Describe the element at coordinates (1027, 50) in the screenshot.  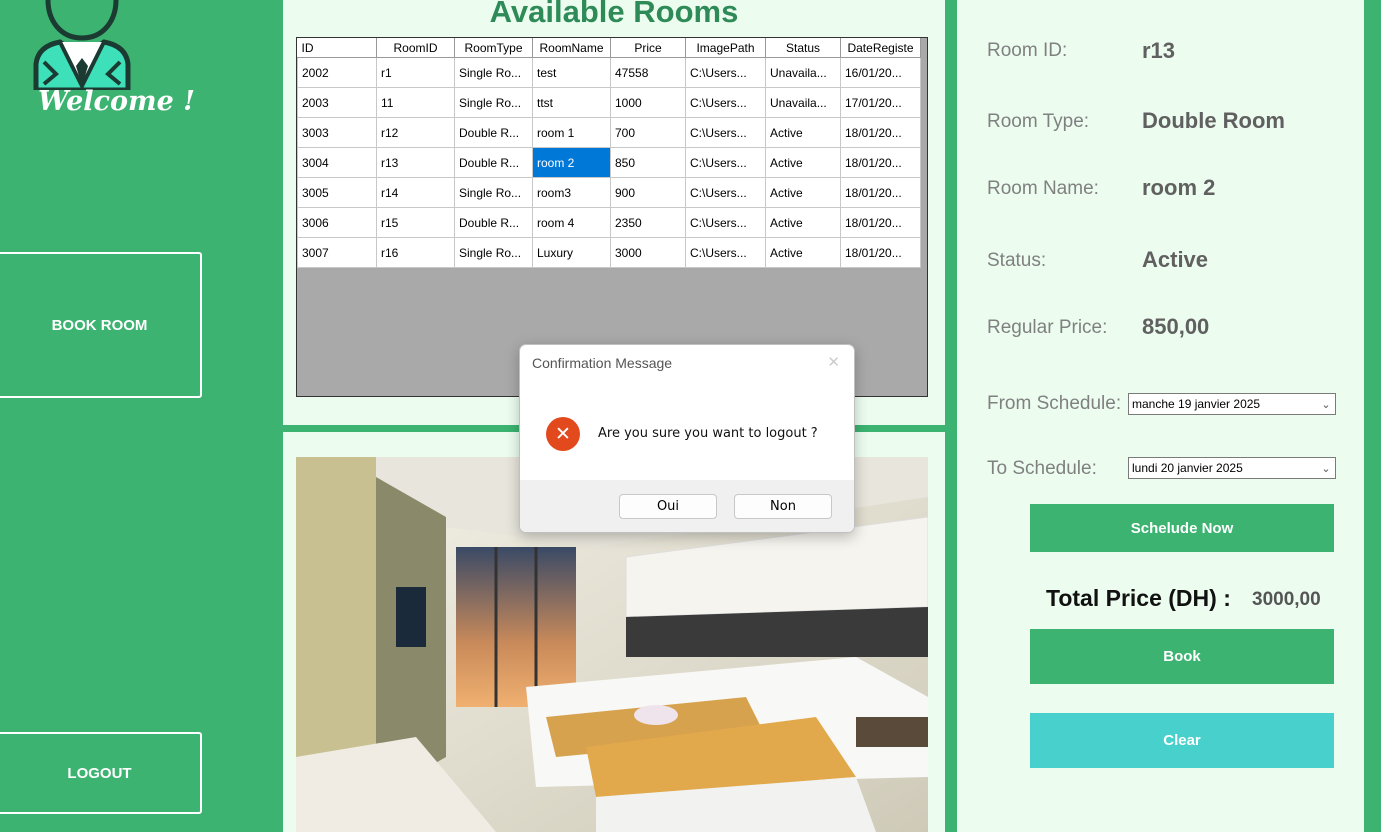
I see `room-id-label: Room ID:` at that location.